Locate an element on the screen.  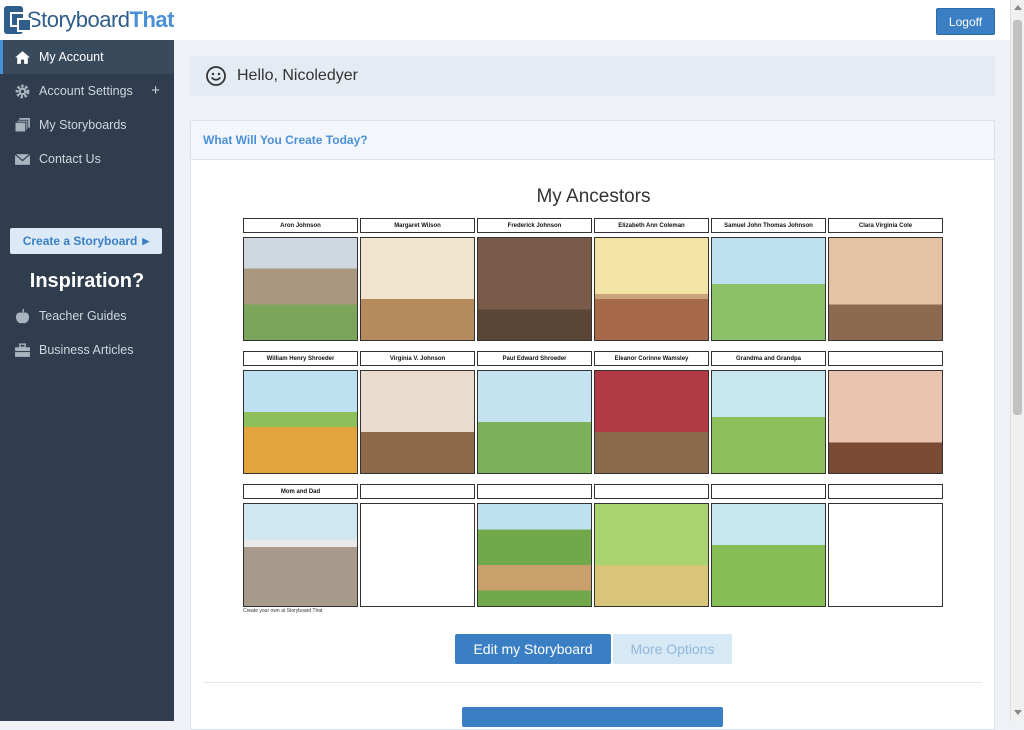
storyboard-cell: Samuel John Thomas Johnson is located at coordinates (768, 279).